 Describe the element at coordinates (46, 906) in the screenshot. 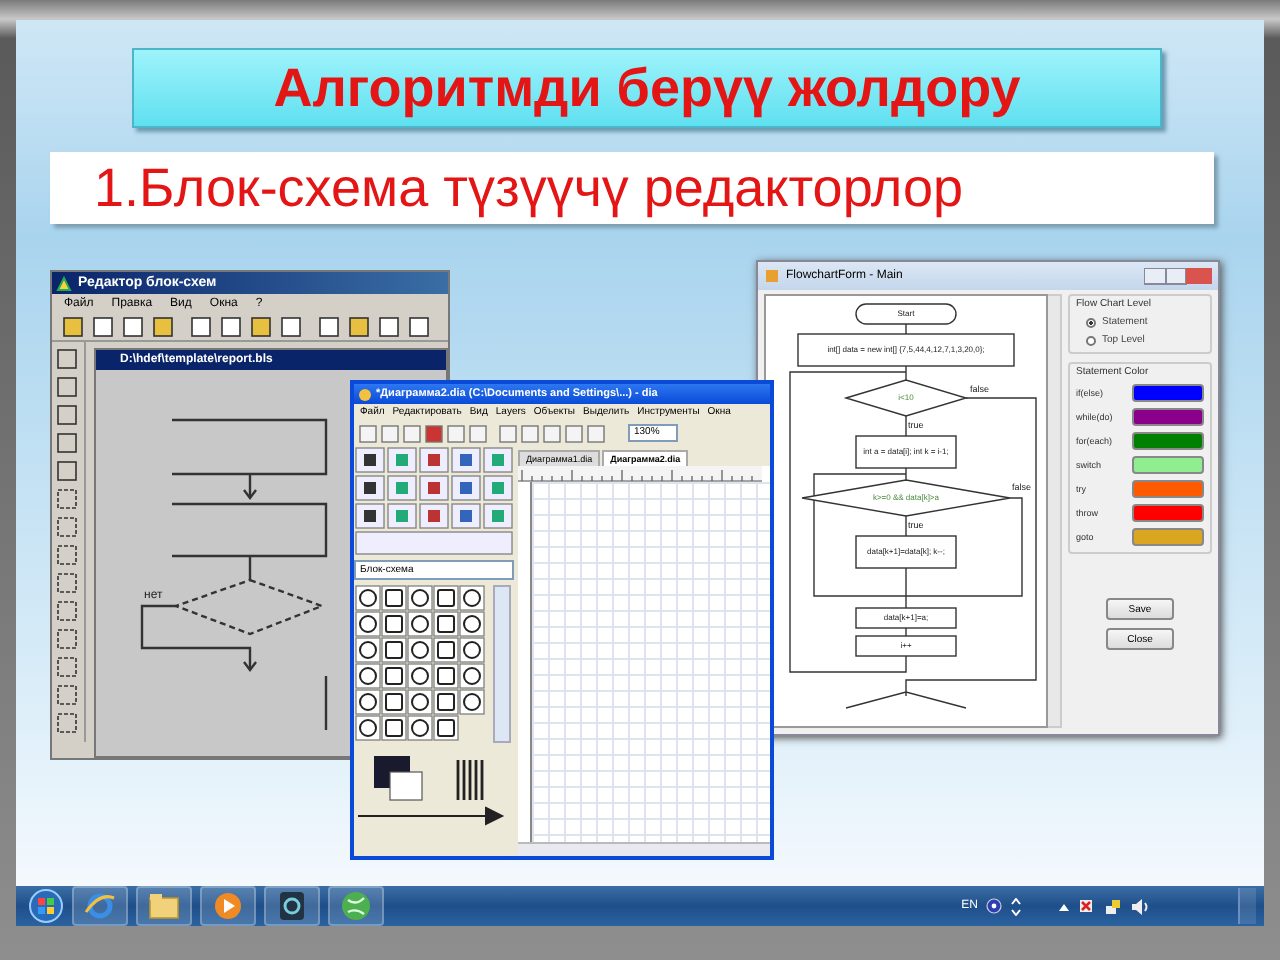

I see `start-icon` at that location.